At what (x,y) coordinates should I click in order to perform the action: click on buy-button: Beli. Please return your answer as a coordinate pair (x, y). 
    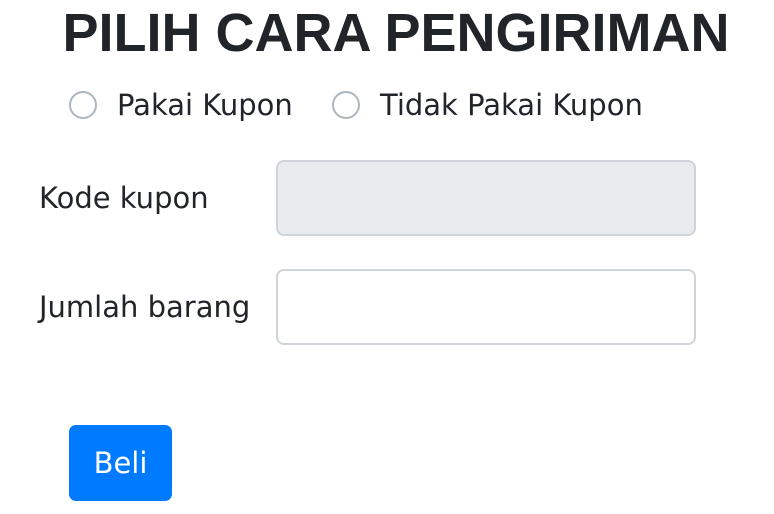
    Looking at the image, I should click on (120, 463).